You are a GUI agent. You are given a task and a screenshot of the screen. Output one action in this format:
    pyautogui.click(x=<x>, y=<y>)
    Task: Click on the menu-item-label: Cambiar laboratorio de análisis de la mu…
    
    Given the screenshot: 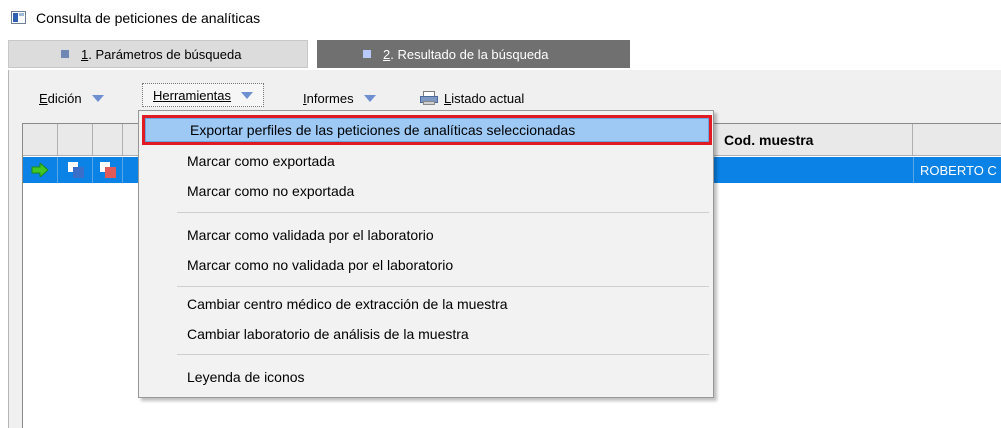 What is the action you would take?
    pyautogui.click(x=328, y=334)
    